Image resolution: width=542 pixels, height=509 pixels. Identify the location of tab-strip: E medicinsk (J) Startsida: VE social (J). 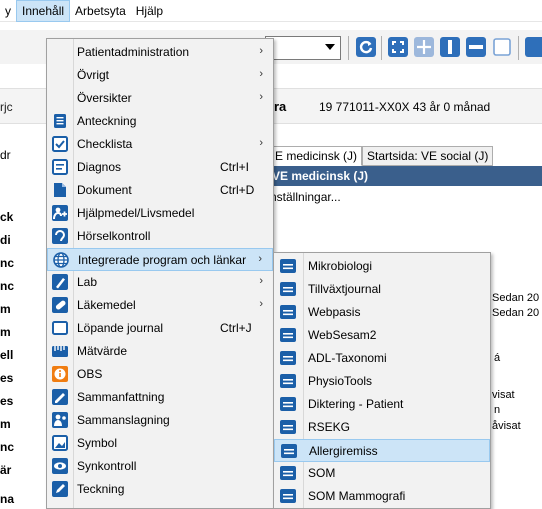
(382, 156).